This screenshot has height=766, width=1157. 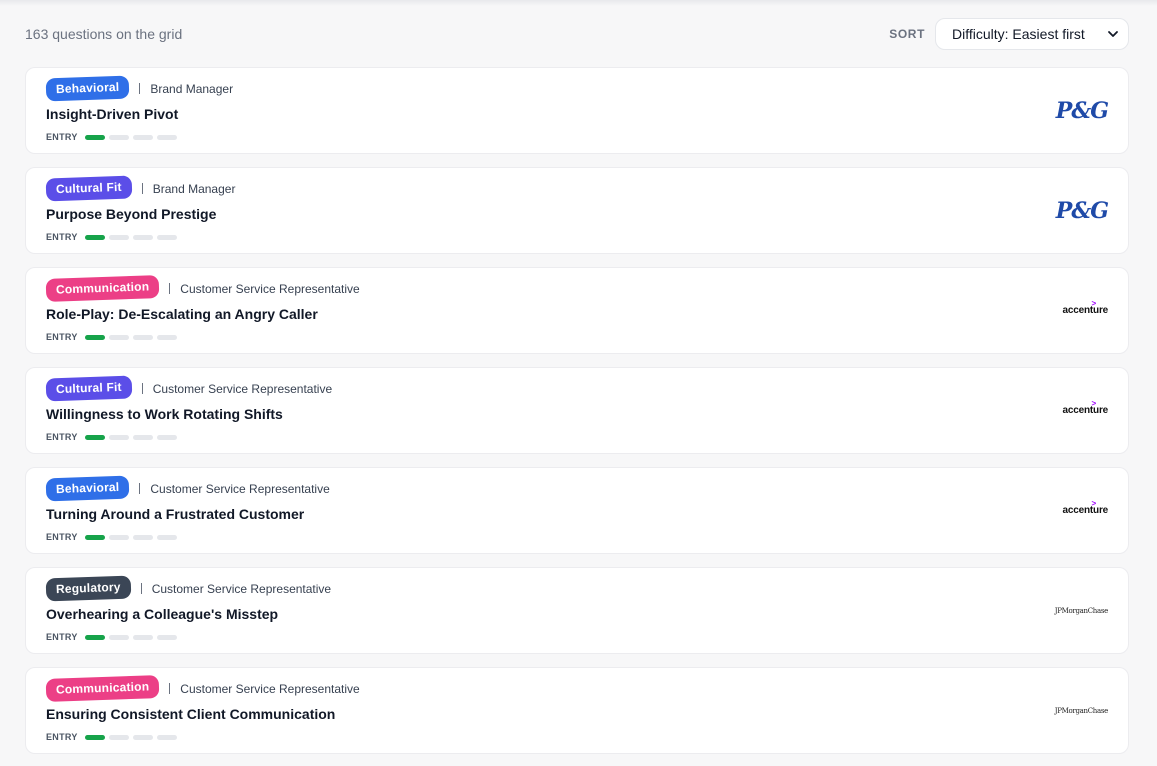 I want to click on question-title: Role-Play: De-Escalating an Angry Caller, so click(x=182, y=314).